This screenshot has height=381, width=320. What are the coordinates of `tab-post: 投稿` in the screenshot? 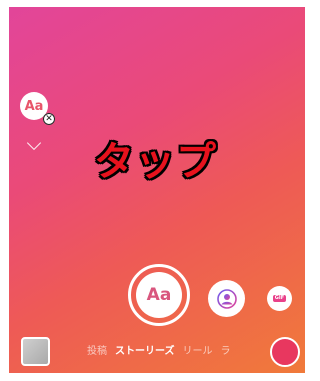 It's located at (97, 350).